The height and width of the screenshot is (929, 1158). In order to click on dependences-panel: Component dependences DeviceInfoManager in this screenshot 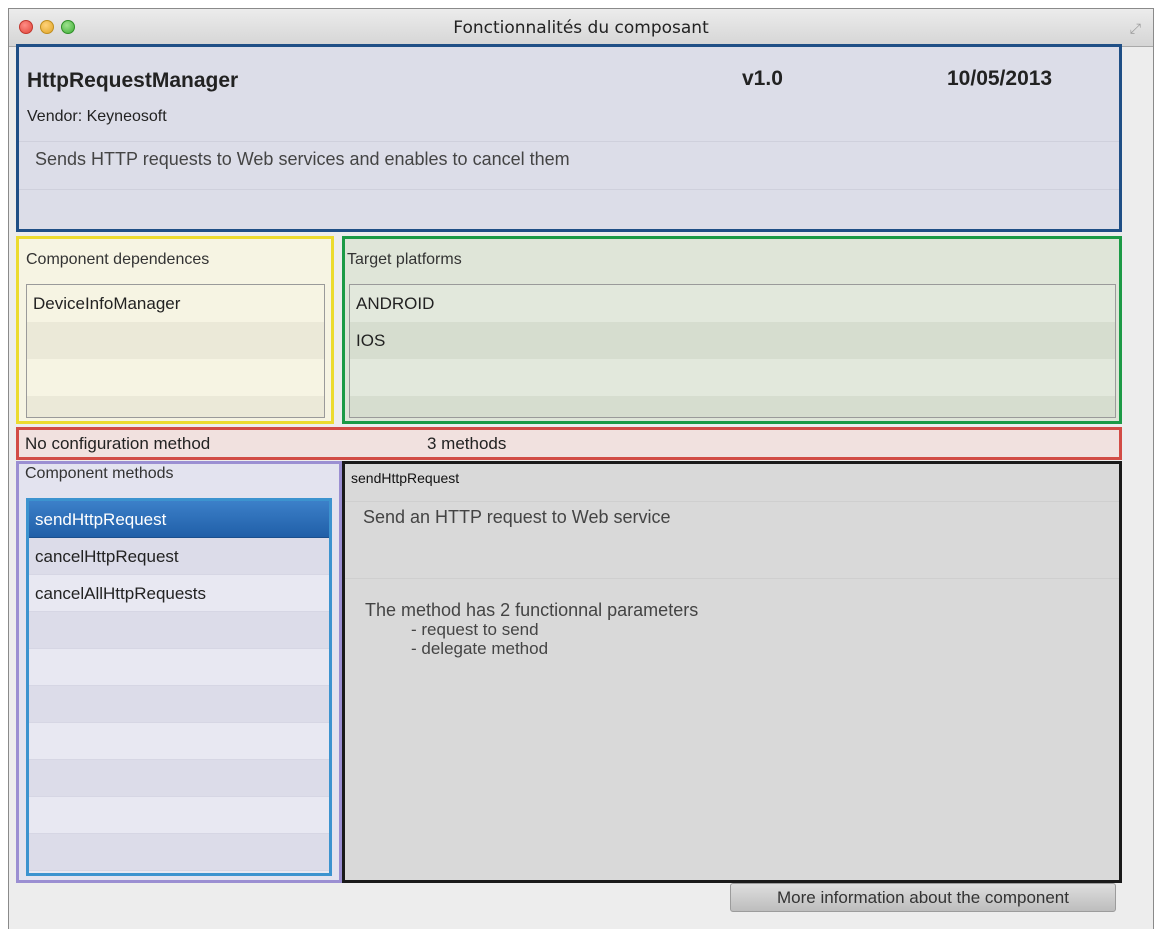, I will do `click(175, 330)`.